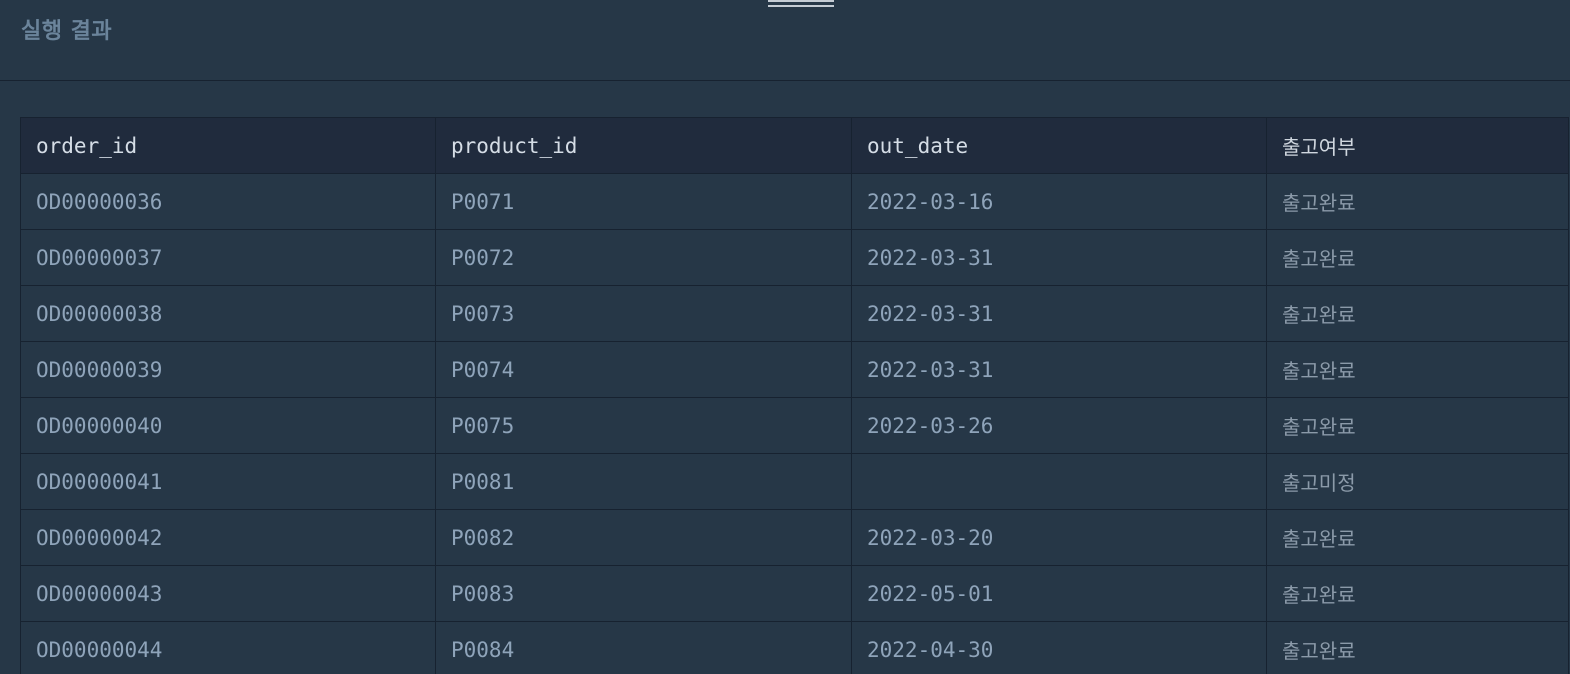  I want to click on cell-out-date: 2022-03-26, so click(1059, 425).